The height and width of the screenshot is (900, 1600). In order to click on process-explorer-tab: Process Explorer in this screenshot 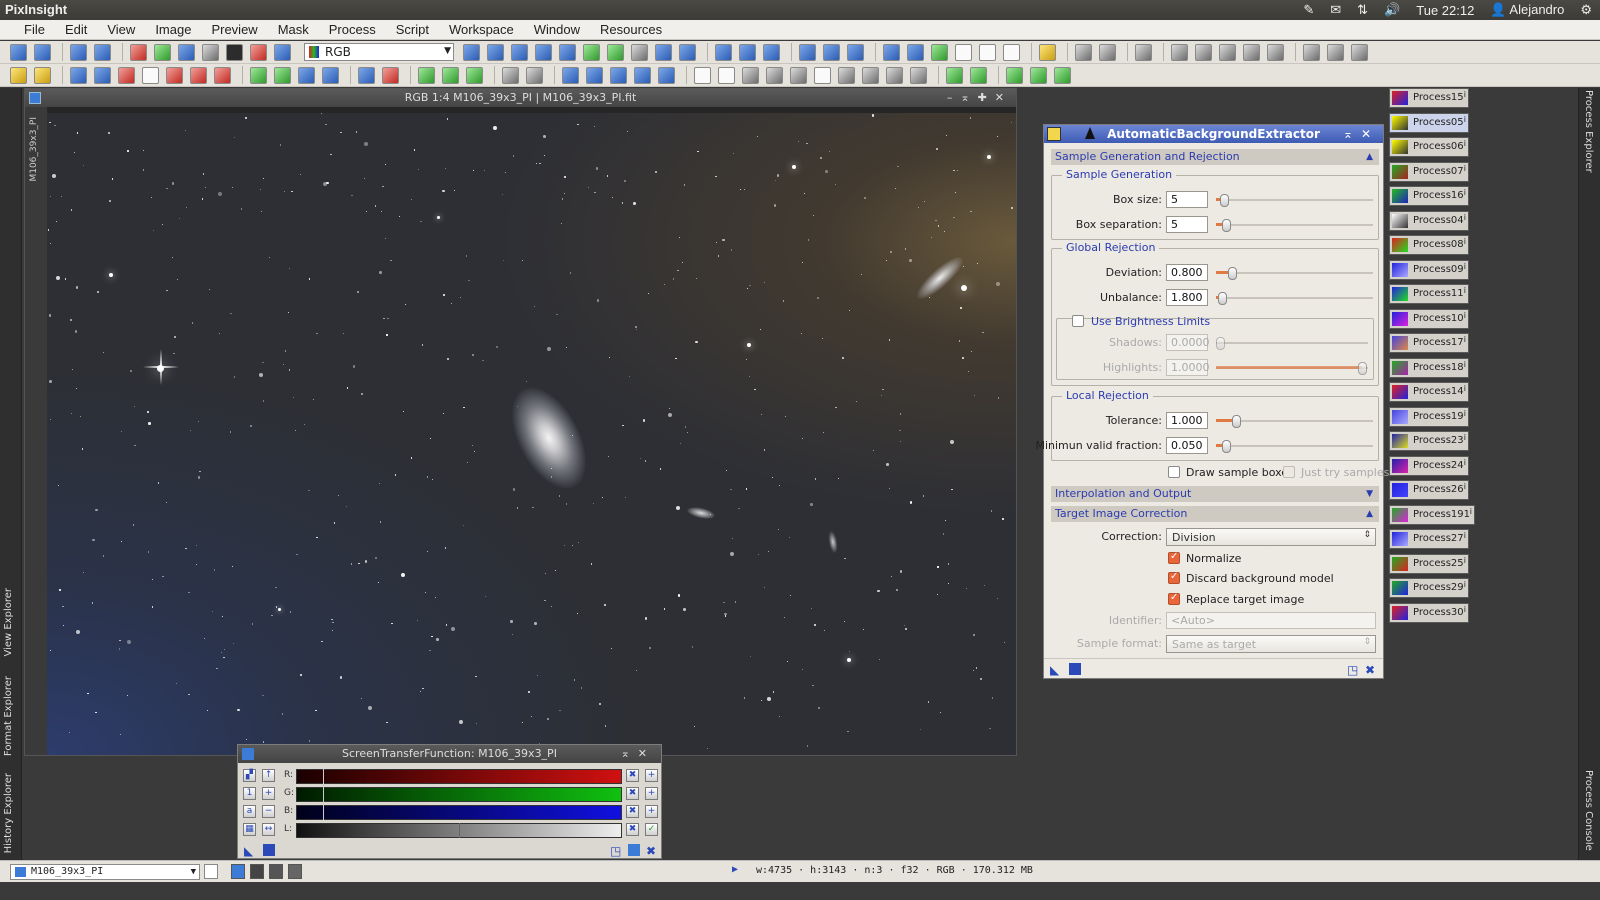, I will do `click(1588, 131)`.